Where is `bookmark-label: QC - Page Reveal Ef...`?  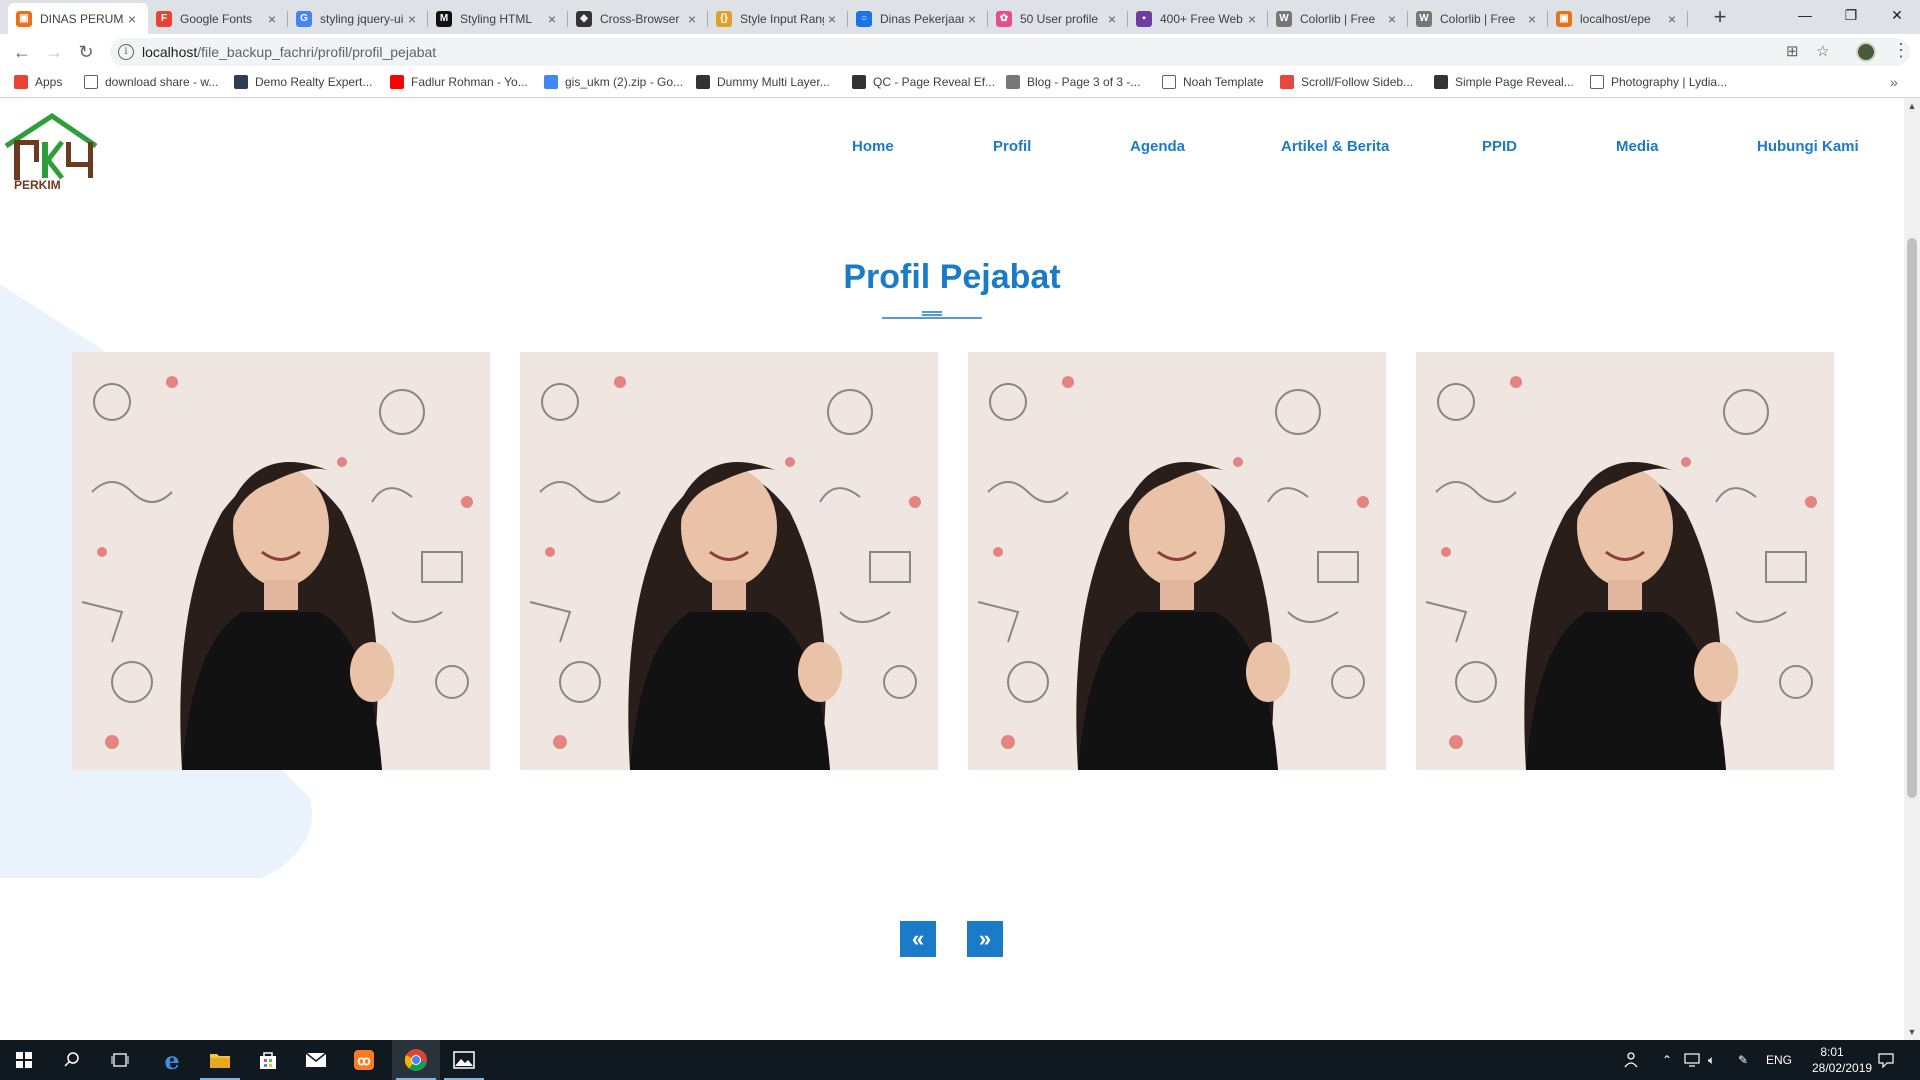 bookmark-label: QC - Page Reveal Ef... is located at coordinates (934, 82).